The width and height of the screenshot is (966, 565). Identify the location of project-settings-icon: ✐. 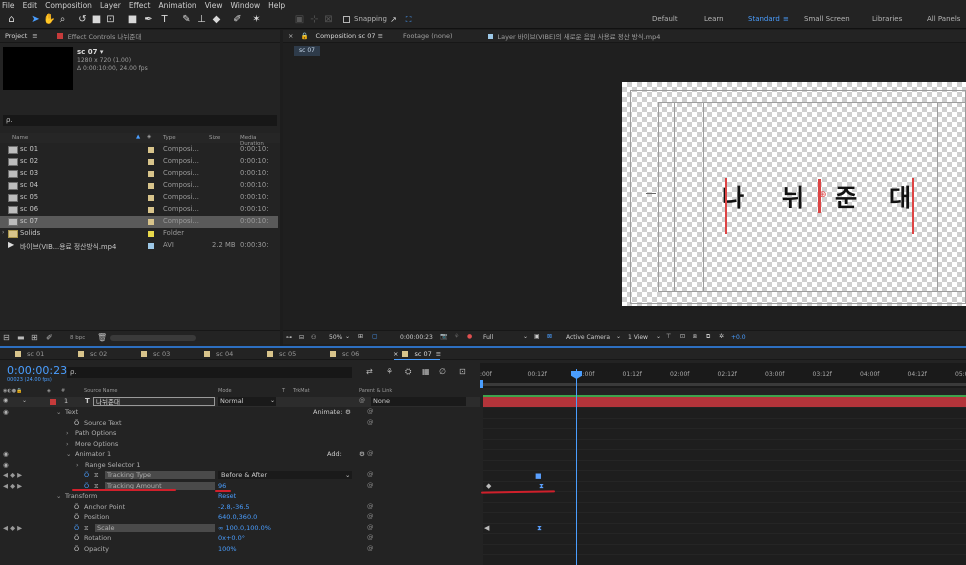
(49, 337).